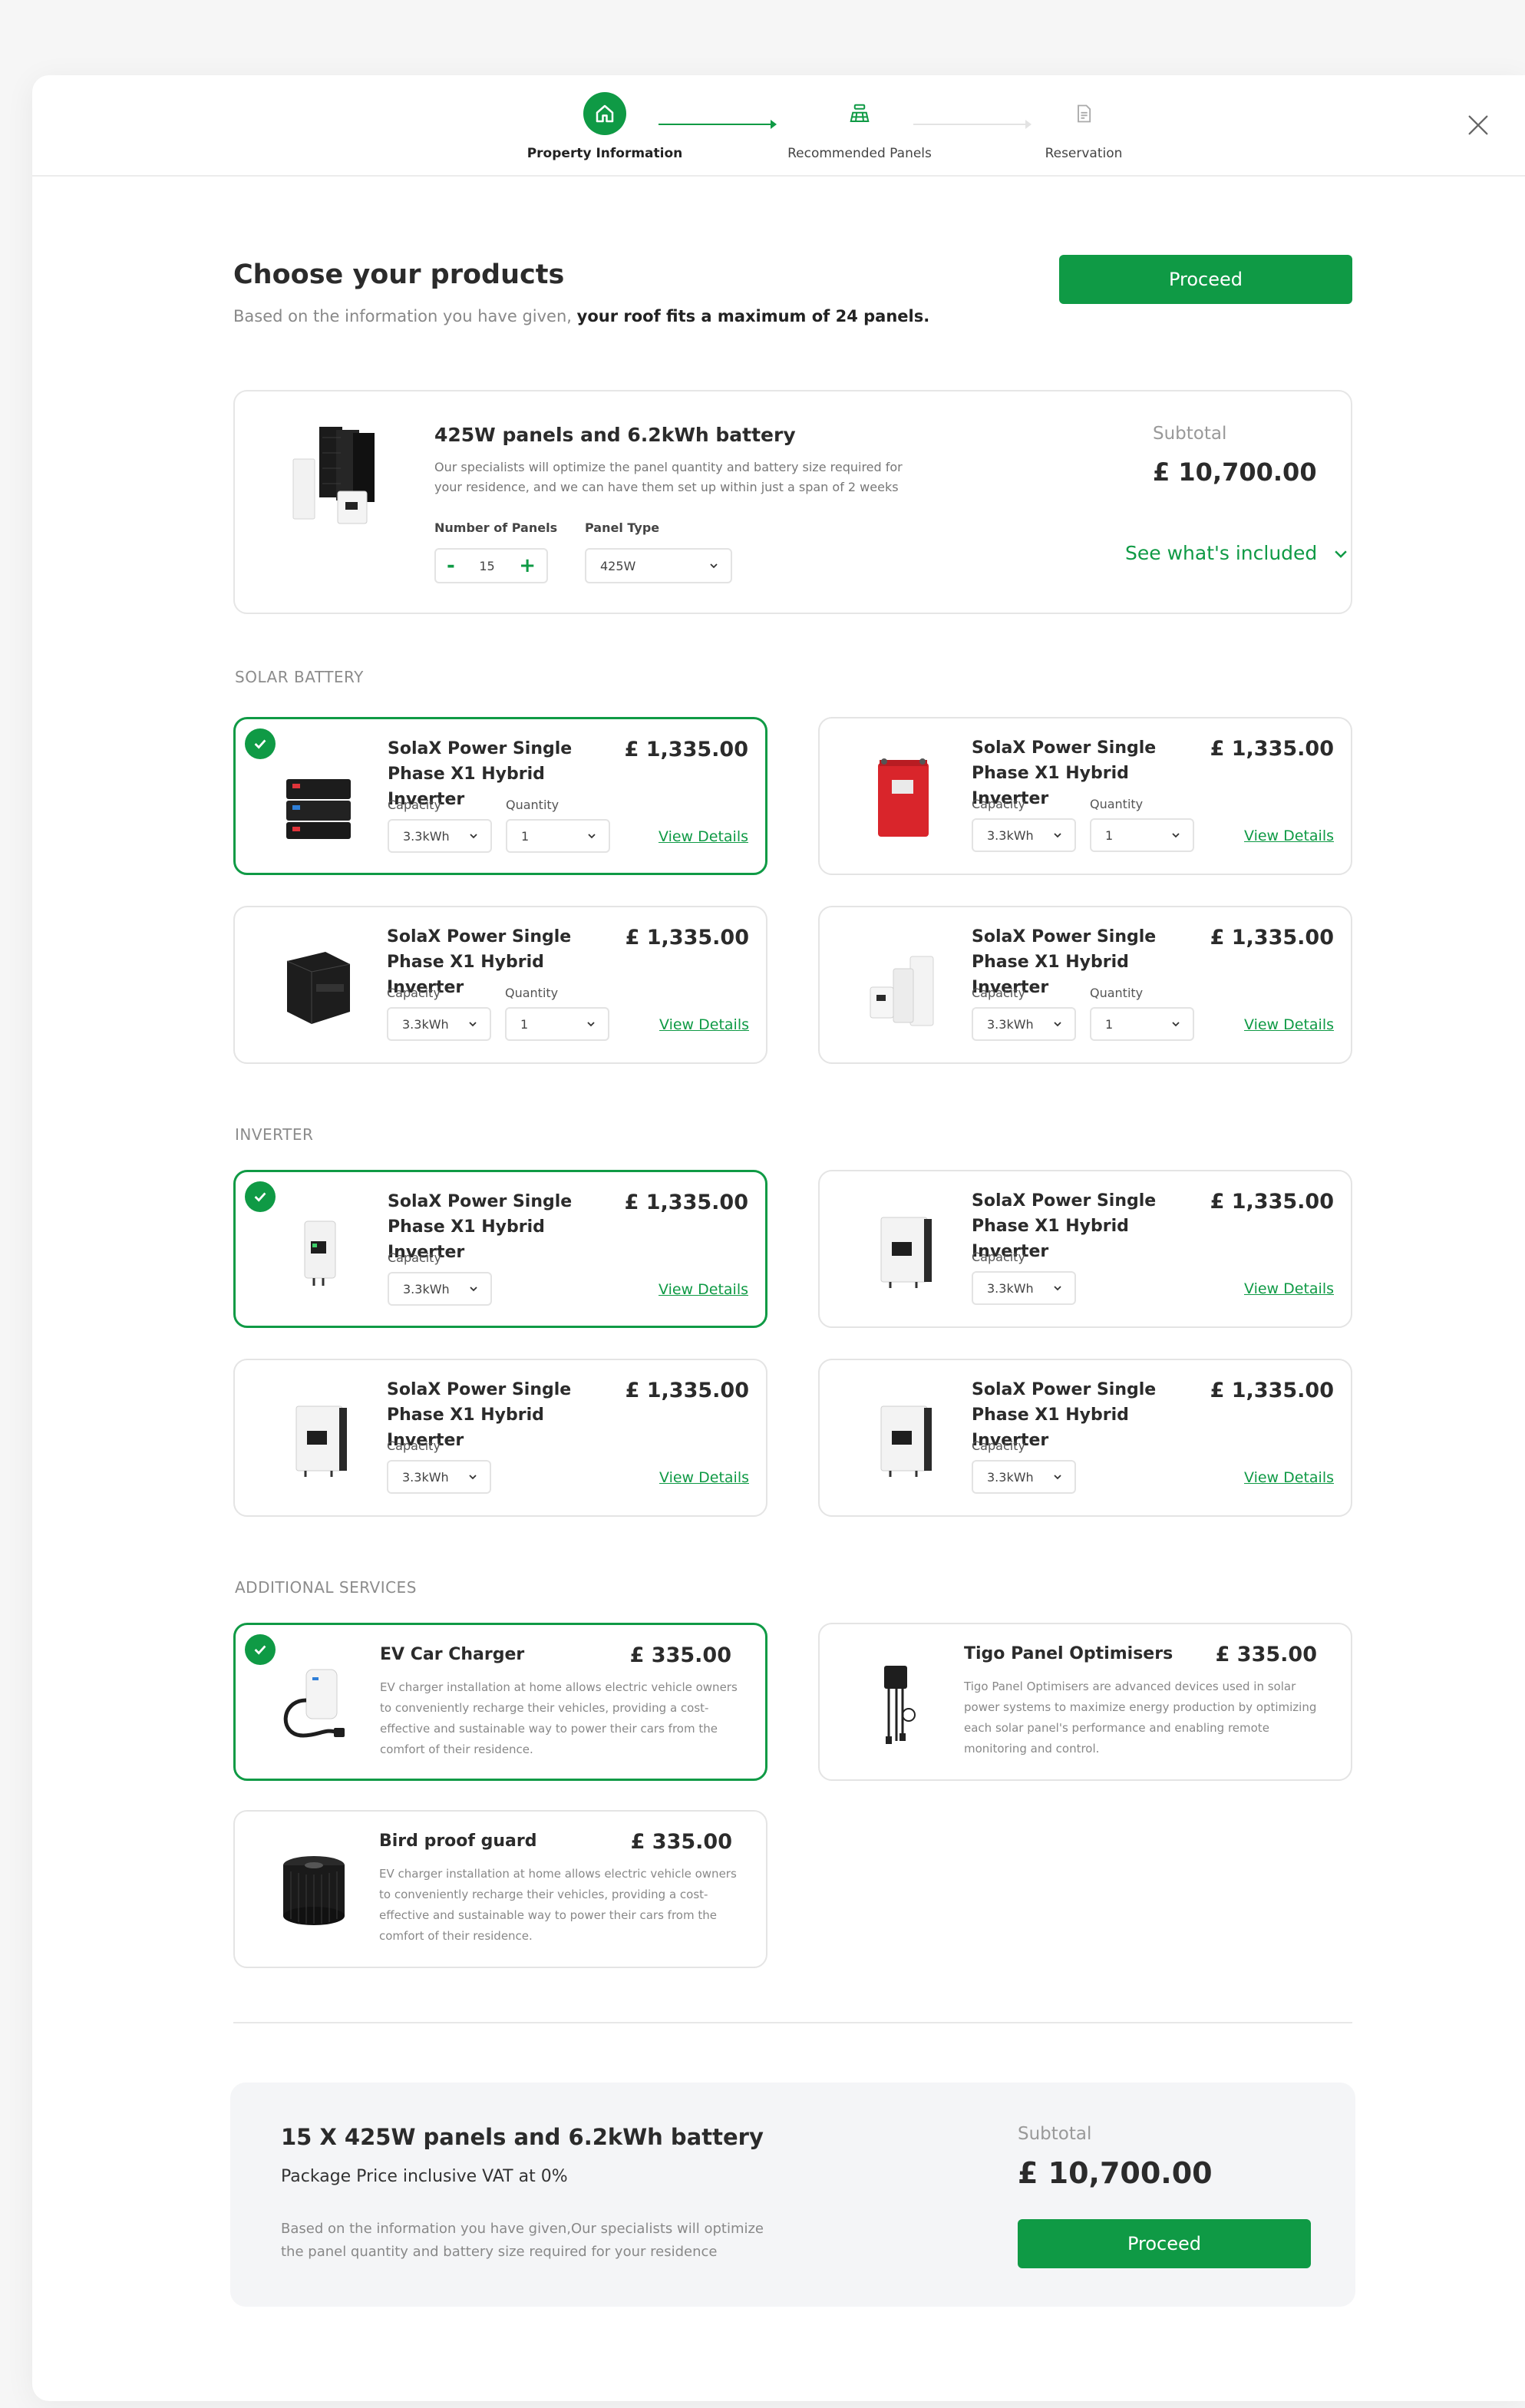 The height and width of the screenshot is (2408, 1525). I want to click on panel-quantity-value: 15, so click(486, 566).